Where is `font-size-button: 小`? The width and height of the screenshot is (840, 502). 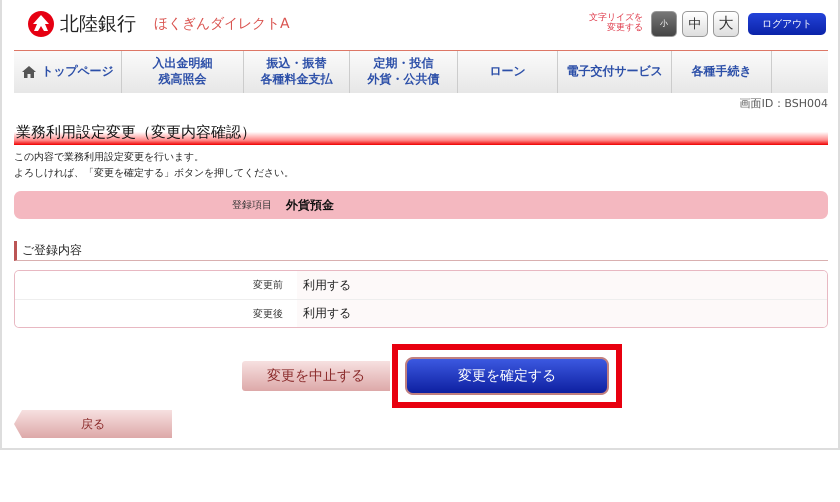 font-size-button: 小 is located at coordinates (664, 23).